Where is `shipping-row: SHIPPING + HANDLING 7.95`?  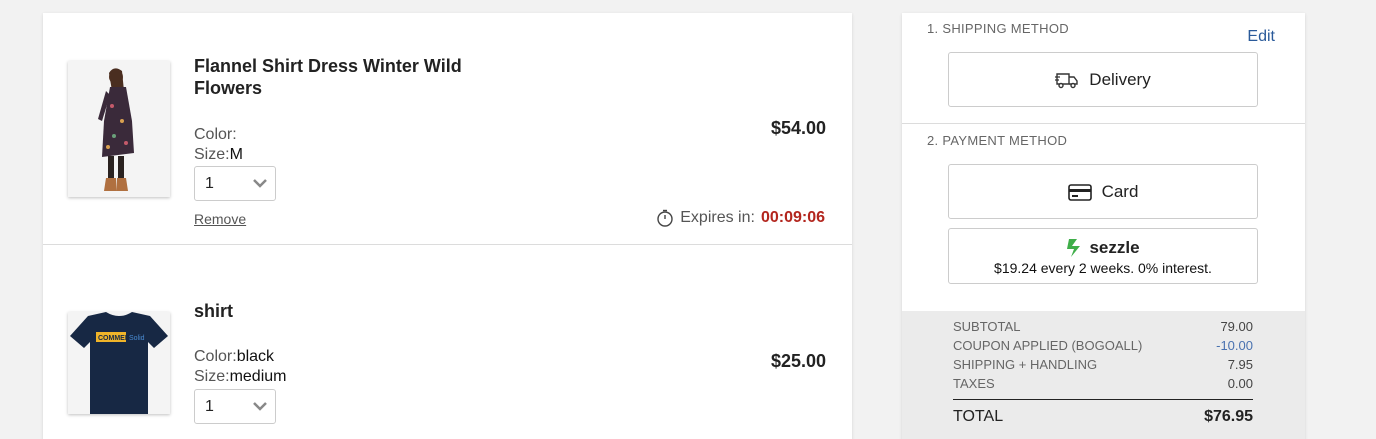
shipping-row: SHIPPING + HANDLING 7.95 is located at coordinates (1103, 364).